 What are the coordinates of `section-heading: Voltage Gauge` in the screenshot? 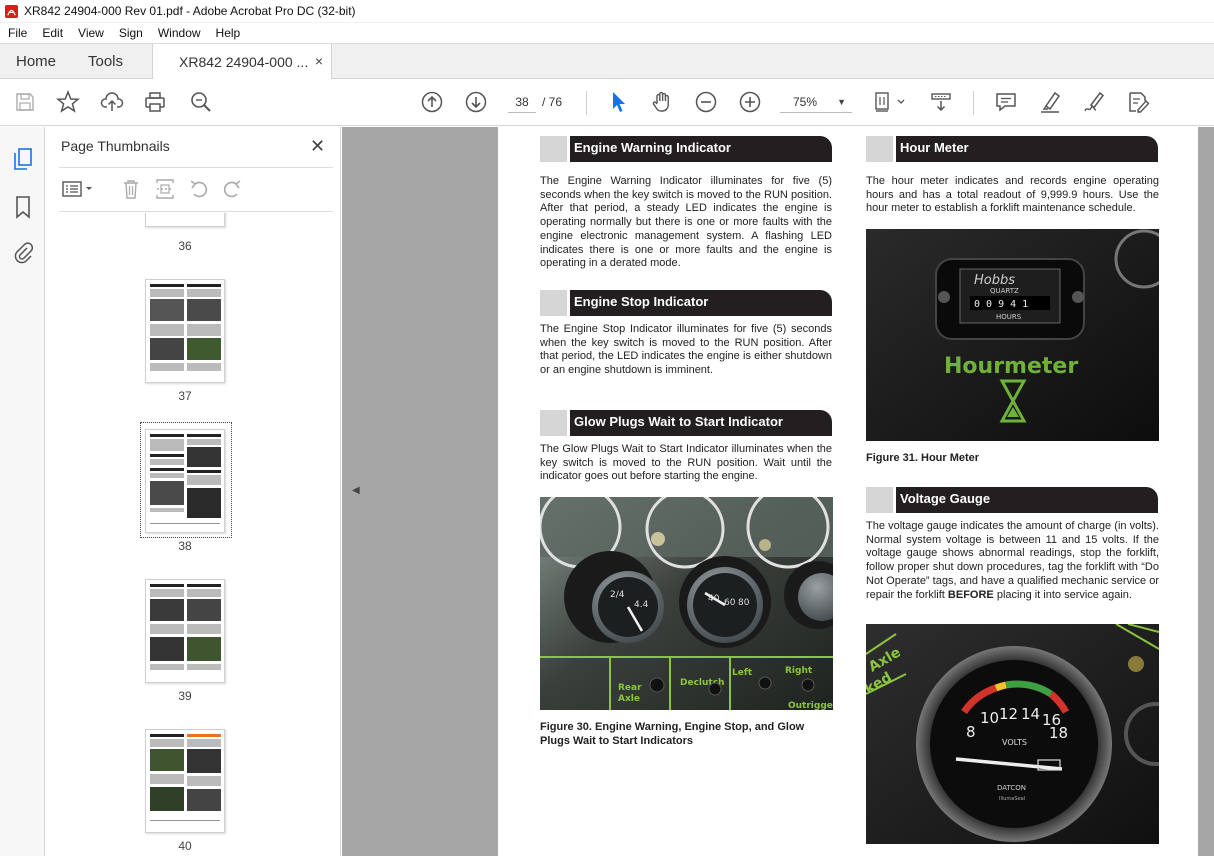 It's located at (1012, 500).